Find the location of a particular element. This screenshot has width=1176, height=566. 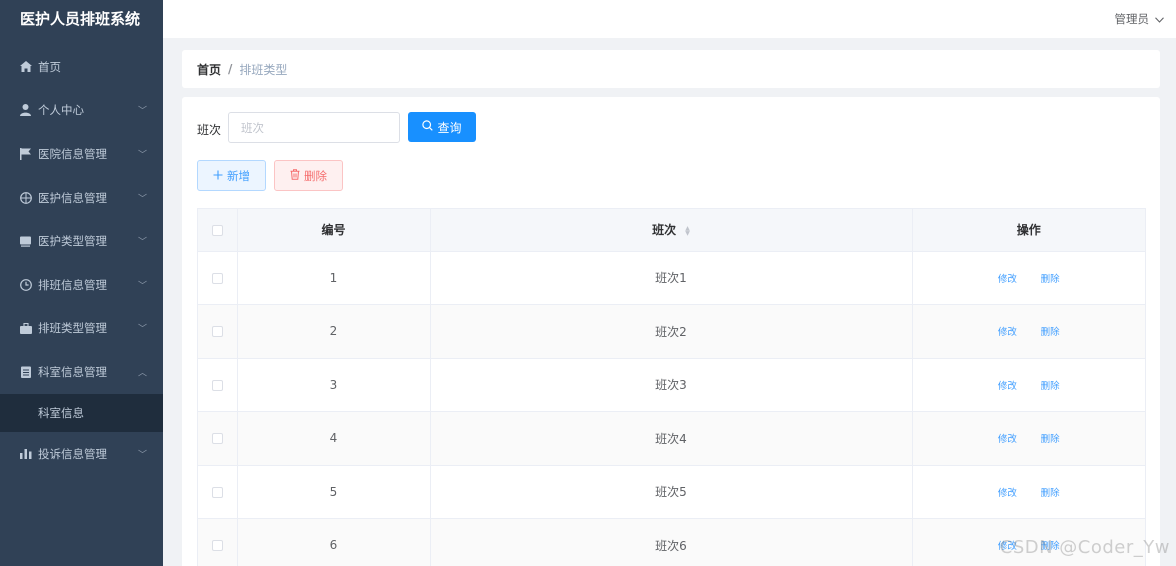

sidebar-item-label: 科室信息管理 is located at coordinates (72, 371).